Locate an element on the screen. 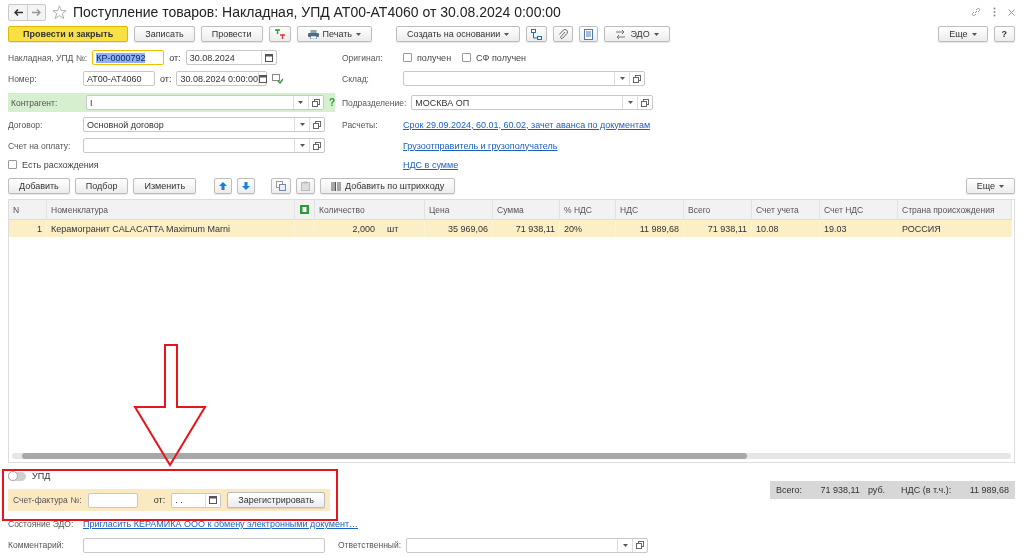 The width and height of the screenshot is (1023, 556). input-field: 30.08.2024 is located at coordinates (231, 57).